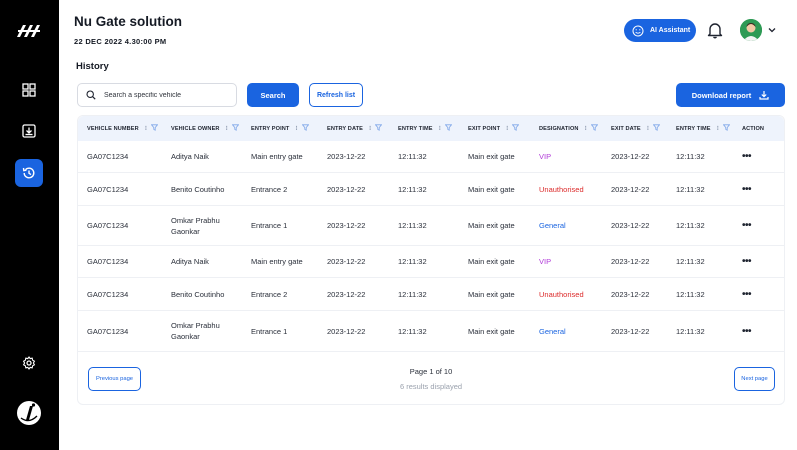 The height and width of the screenshot is (450, 797). What do you see at coordinates (120, 41) in the screenshot?
I see `current-datetime: 22 DEC 2022 4.30:00 PM` at bounding box center [120, 41].